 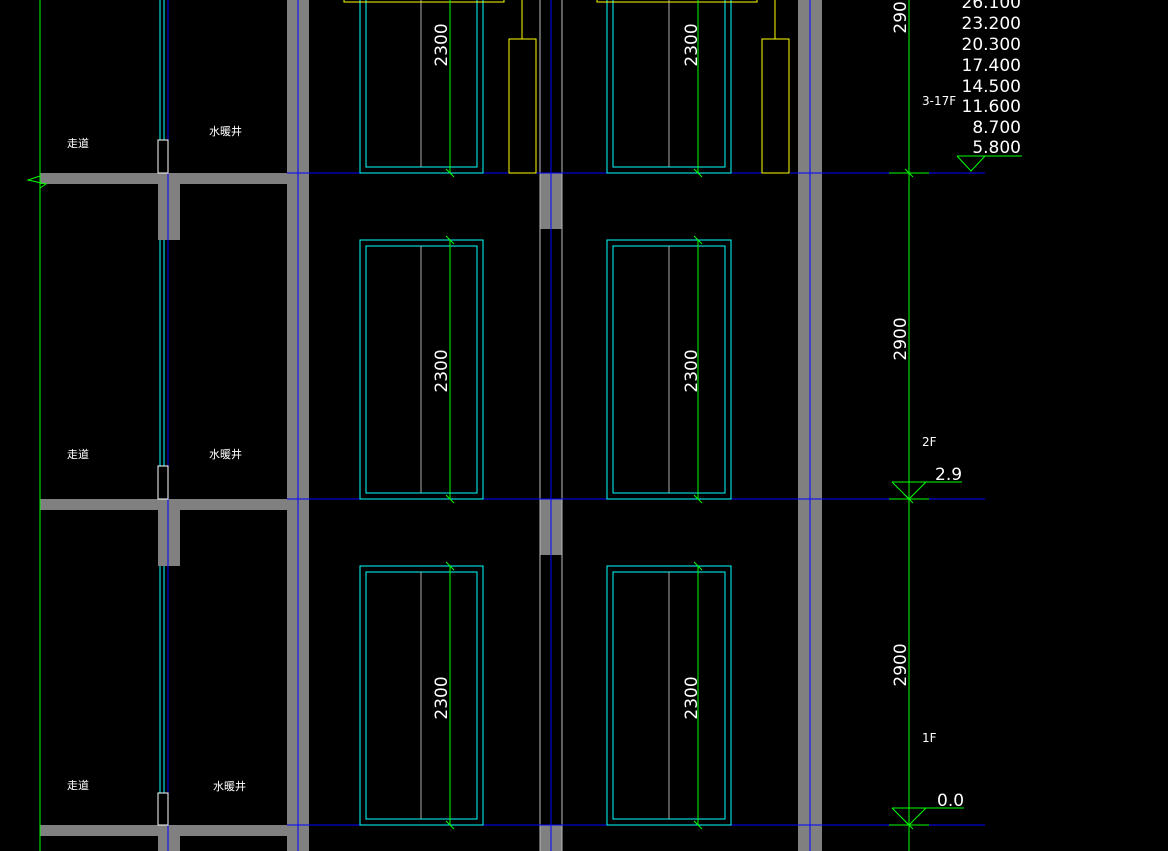 I want to click on elevation-value: 14.500, so click(x=991, y=87).